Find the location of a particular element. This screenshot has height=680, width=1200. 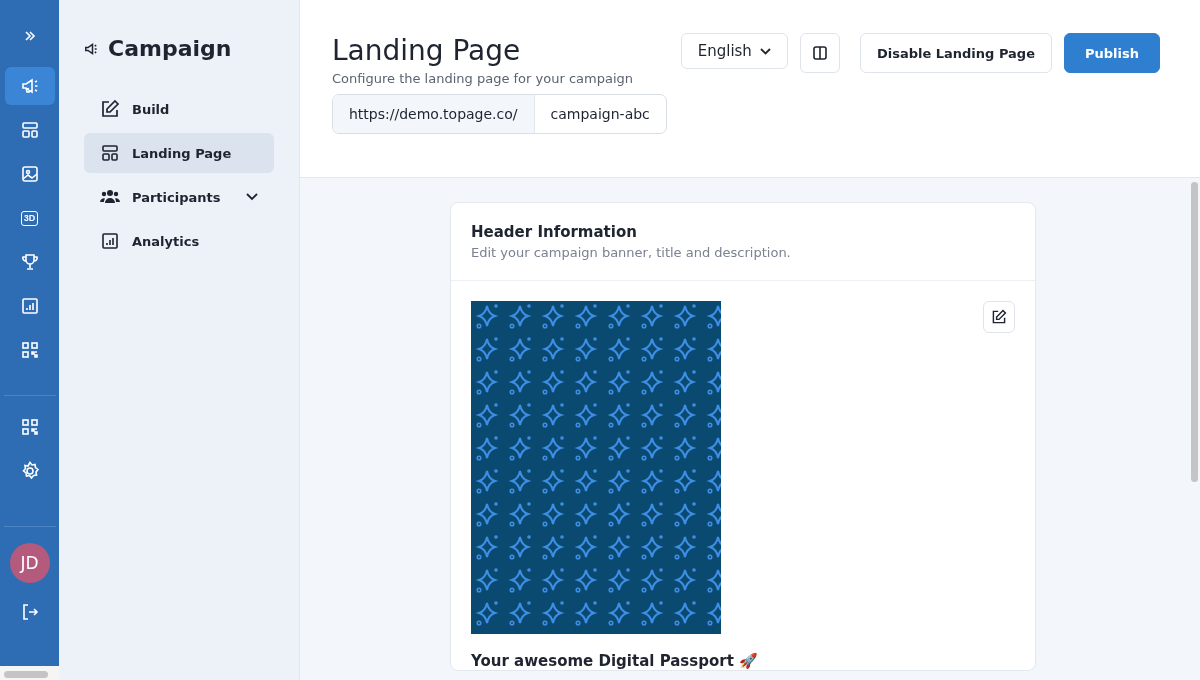

trophy-icon is located at coordinates (29, 262).